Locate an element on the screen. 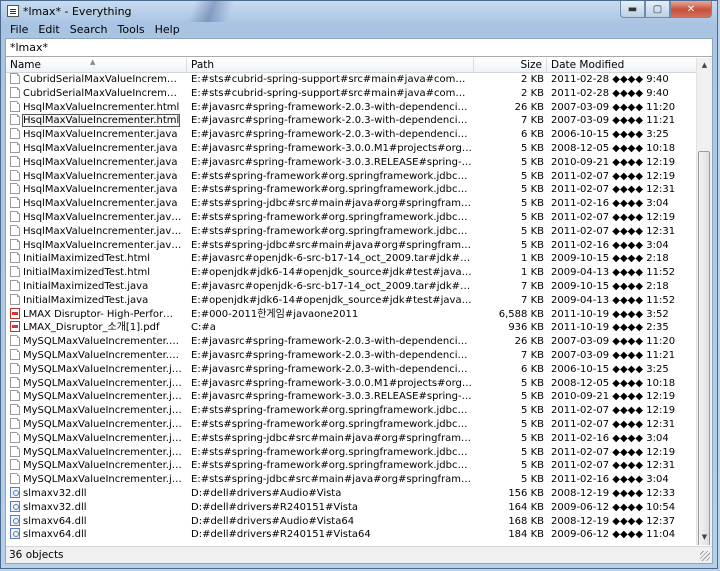 This screenshot has width=720, height=571. maximize-button: ▢ is located at coordinates (657, 9).